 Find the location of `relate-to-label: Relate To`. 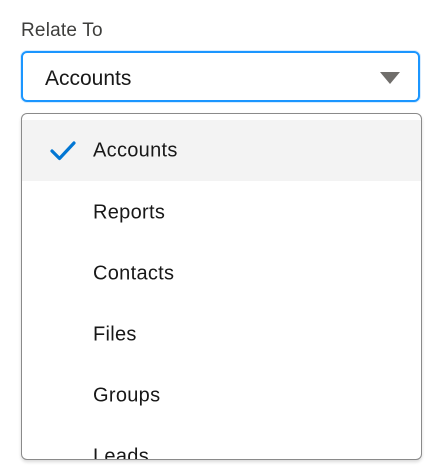

relate-to-label: Relate To is located at coordinates (62, 30).